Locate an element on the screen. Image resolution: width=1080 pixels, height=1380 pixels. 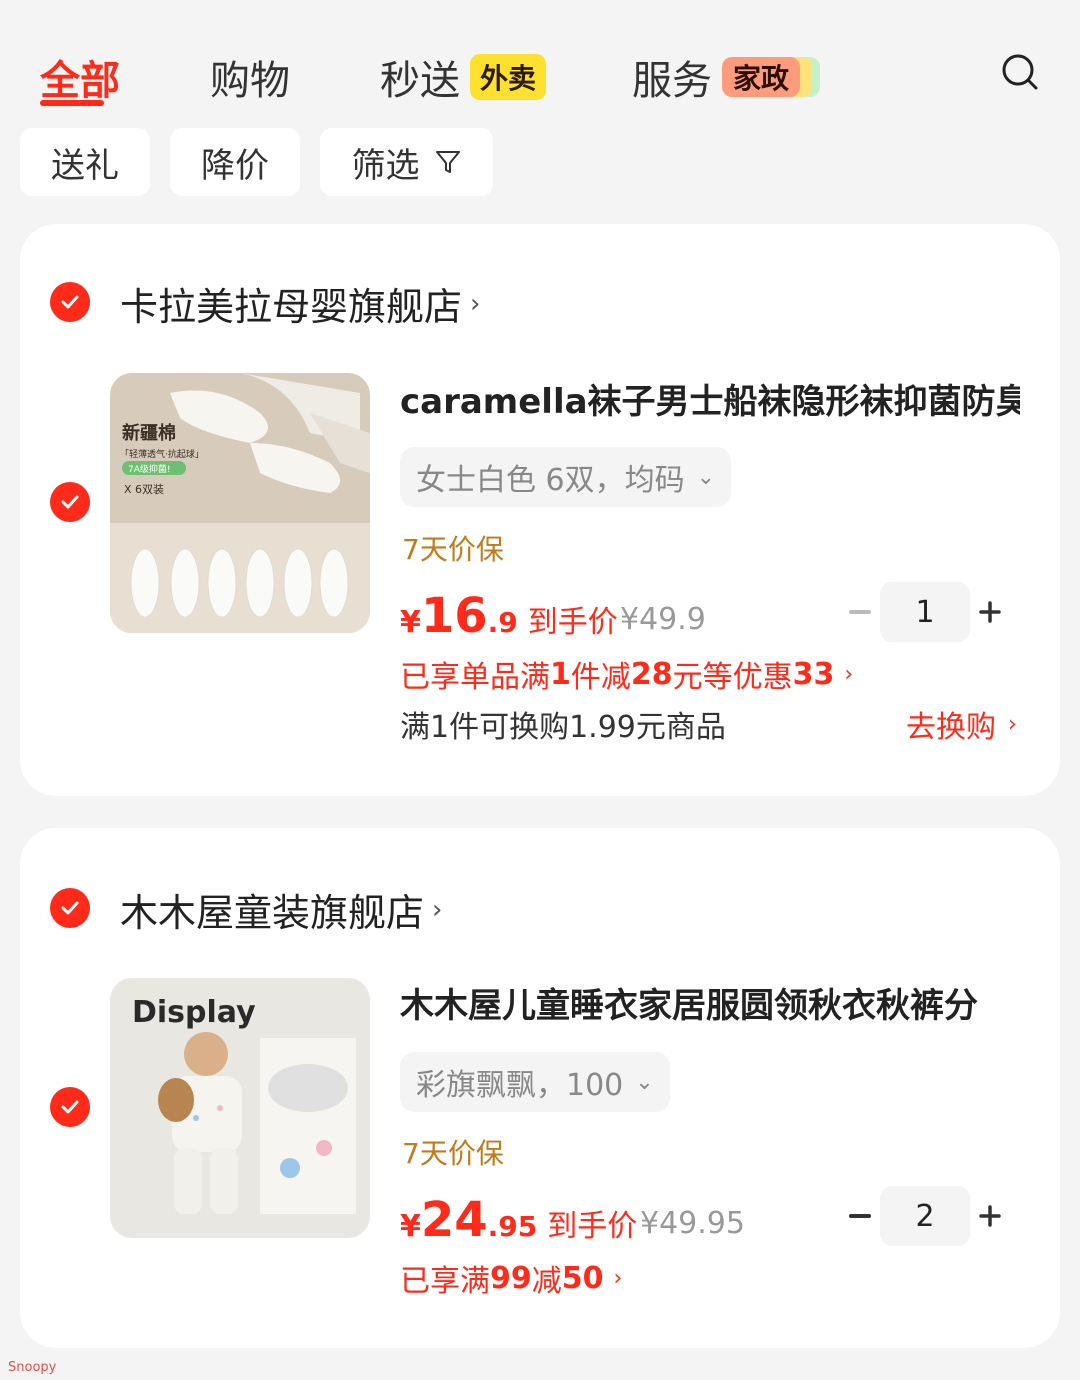
filter-label: 筛选 is located at coordinates (385, 165).